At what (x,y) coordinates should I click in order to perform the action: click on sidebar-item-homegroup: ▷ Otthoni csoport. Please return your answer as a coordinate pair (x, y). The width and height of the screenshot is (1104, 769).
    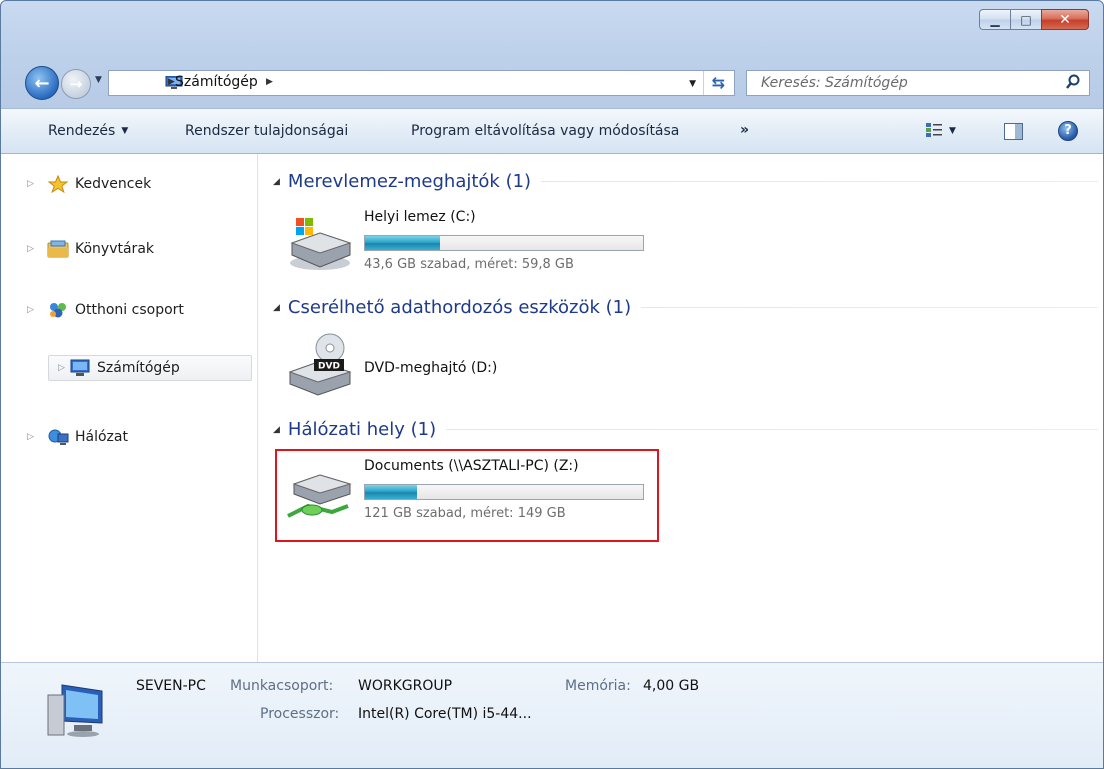
    Looking at the image, I should click on (105, 310).